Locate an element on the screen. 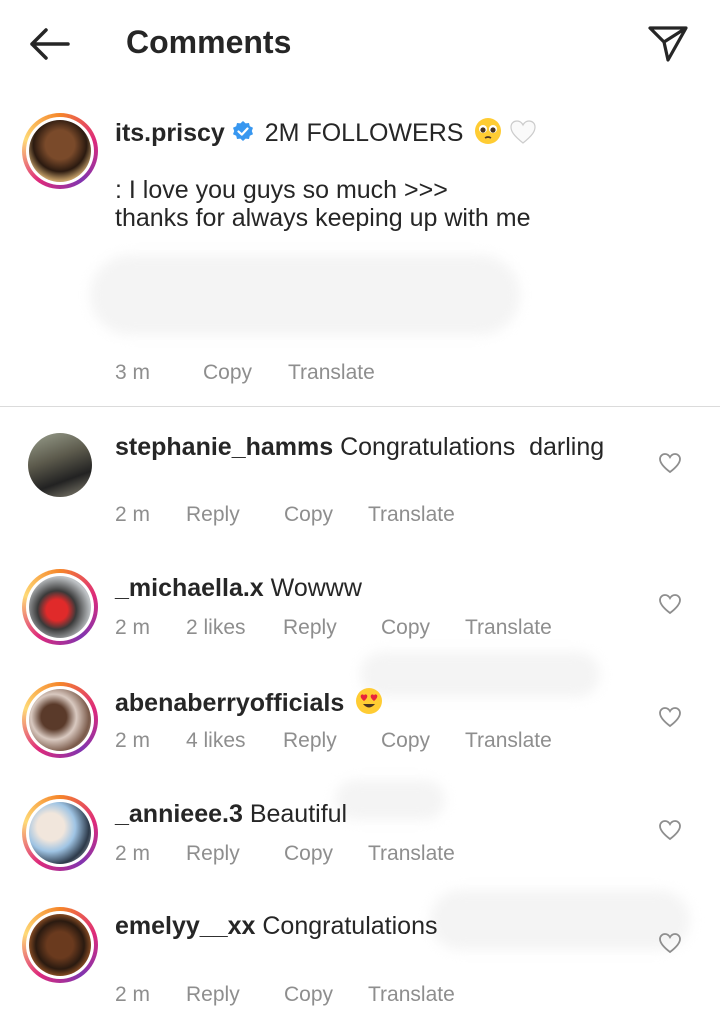 The width and height of the screenshot is (720, 1011). comment-username: _michaella.x is located at coordinates (189, 588).